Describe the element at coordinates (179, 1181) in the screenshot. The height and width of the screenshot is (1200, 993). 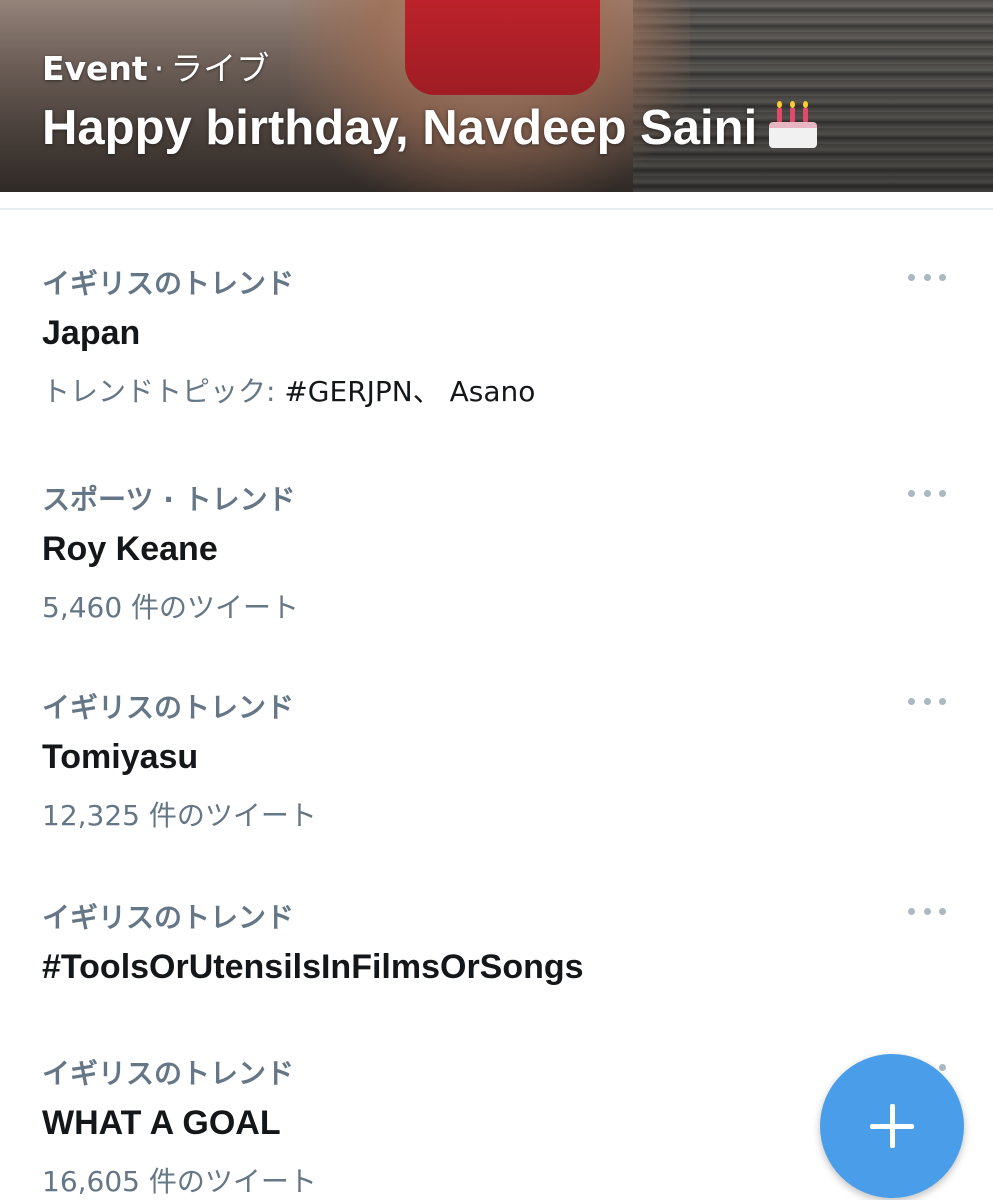
I see `trend-tweet-count: 16,605 件のツイート` at that location.